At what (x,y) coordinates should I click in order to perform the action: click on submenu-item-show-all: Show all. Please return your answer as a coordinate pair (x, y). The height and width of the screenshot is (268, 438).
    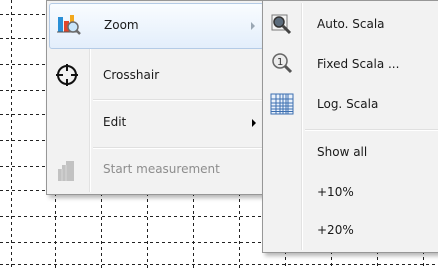
    Looking at the image, I should click on (351, 151).